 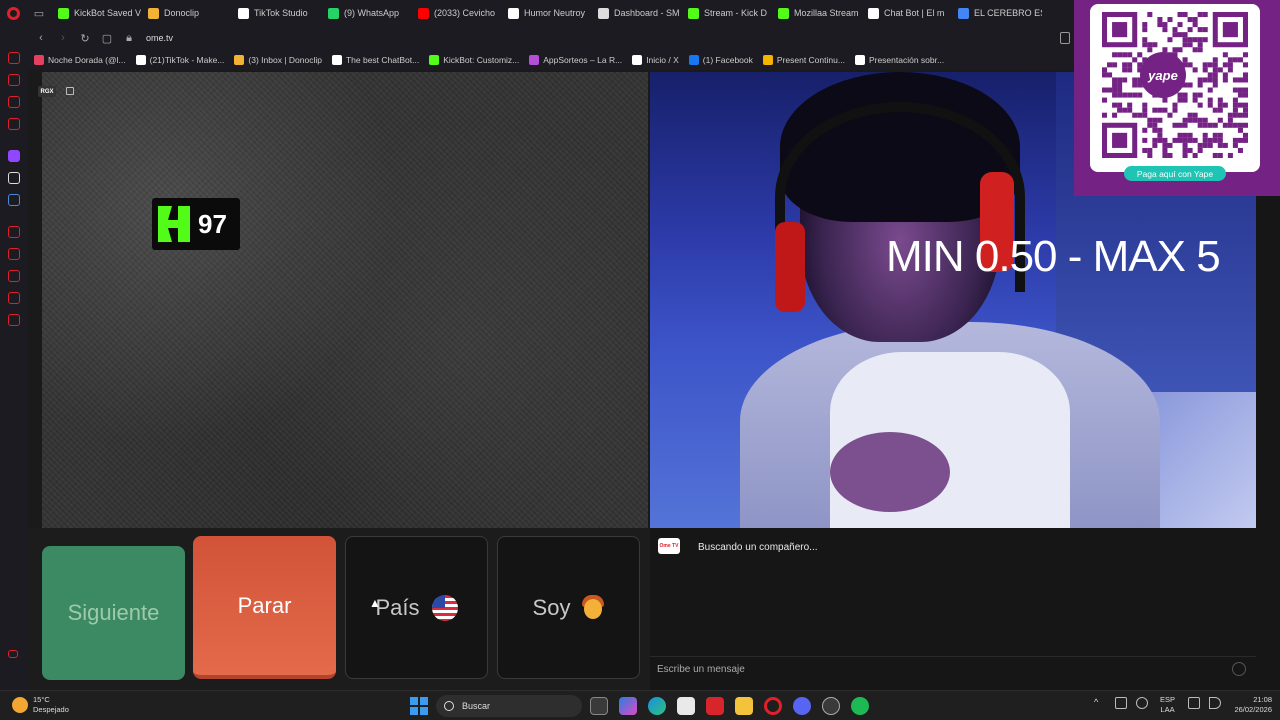 What do you see at coordinates (264, 605) in the screenshot?
I see `stop-label: Parar` at bounding box center [264, 605].